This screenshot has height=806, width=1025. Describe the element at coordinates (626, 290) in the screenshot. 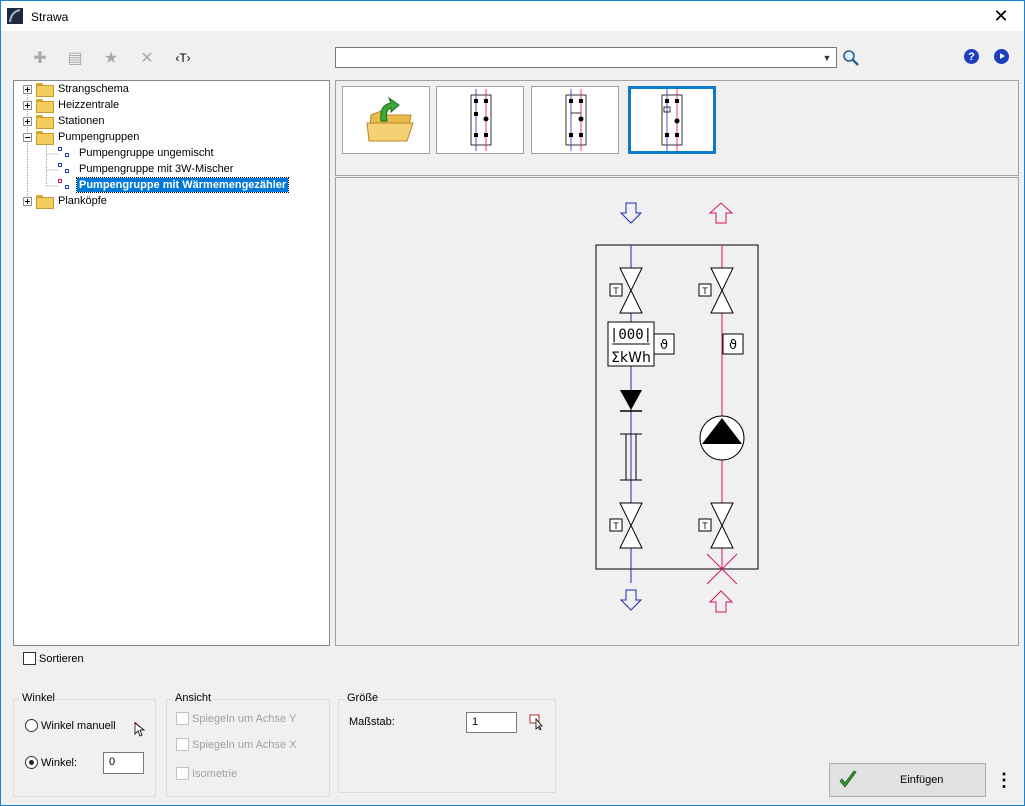

I see `valve-flow-top-icon: T` at that location.